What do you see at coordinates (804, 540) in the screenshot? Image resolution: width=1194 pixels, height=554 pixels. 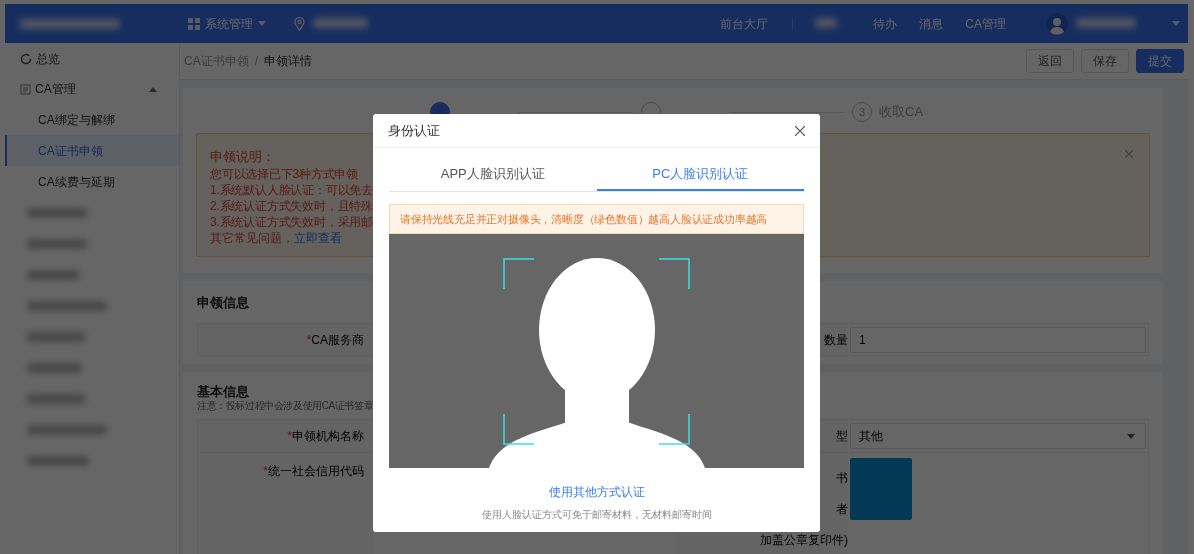 I see `field-label: 加盖公章复印件)` at bounding box center [804, 540].